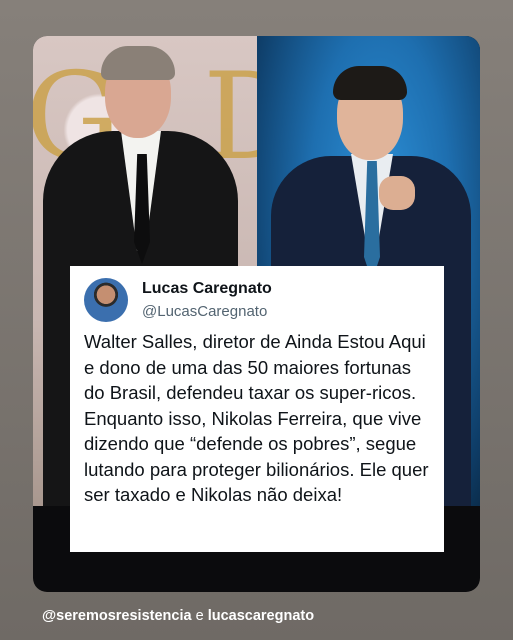 This screenshot has height=640, width=513. What do you see at coordinates (199, 616) in the screenshot?
I see `mention-connector: e` at bounding box center [199, 616].